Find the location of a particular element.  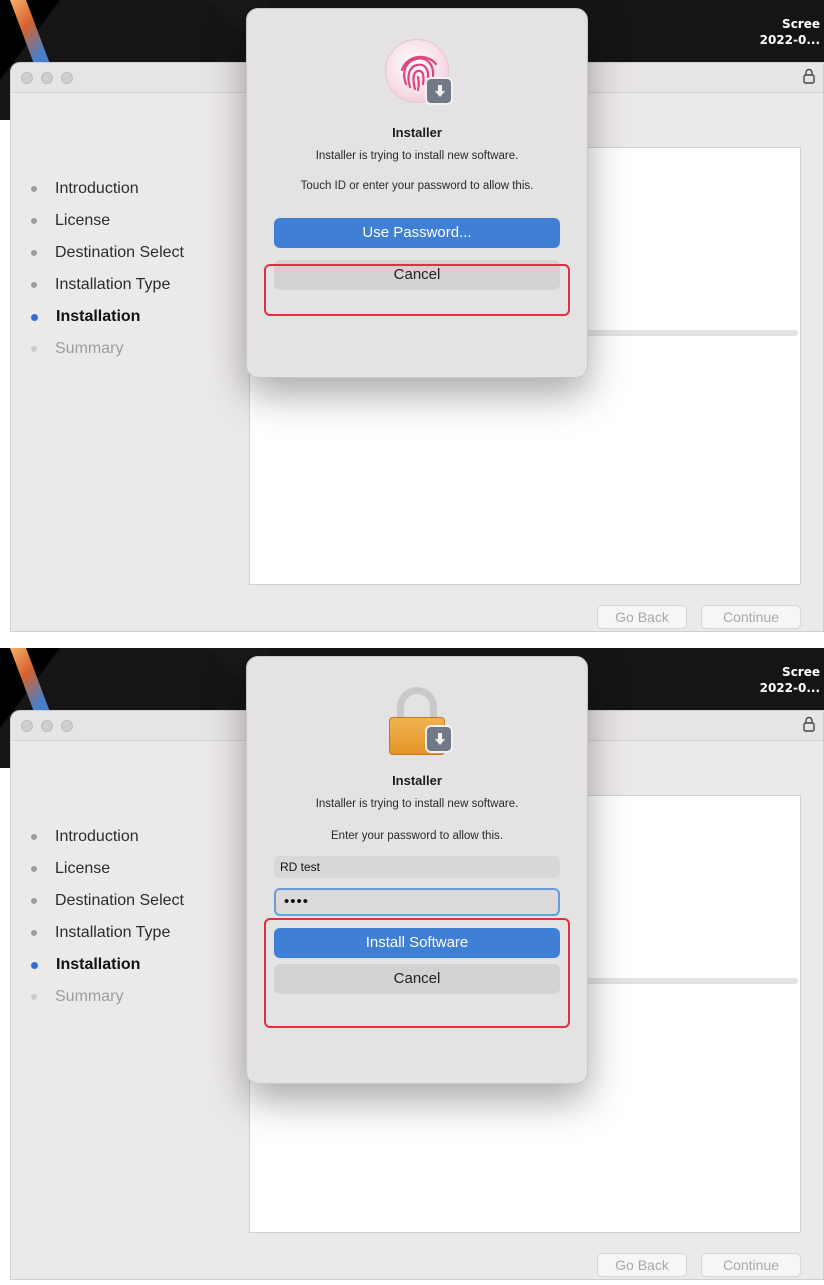

dialog-instruction: Enter your password to allow this. is located at coordinates (417, 836).